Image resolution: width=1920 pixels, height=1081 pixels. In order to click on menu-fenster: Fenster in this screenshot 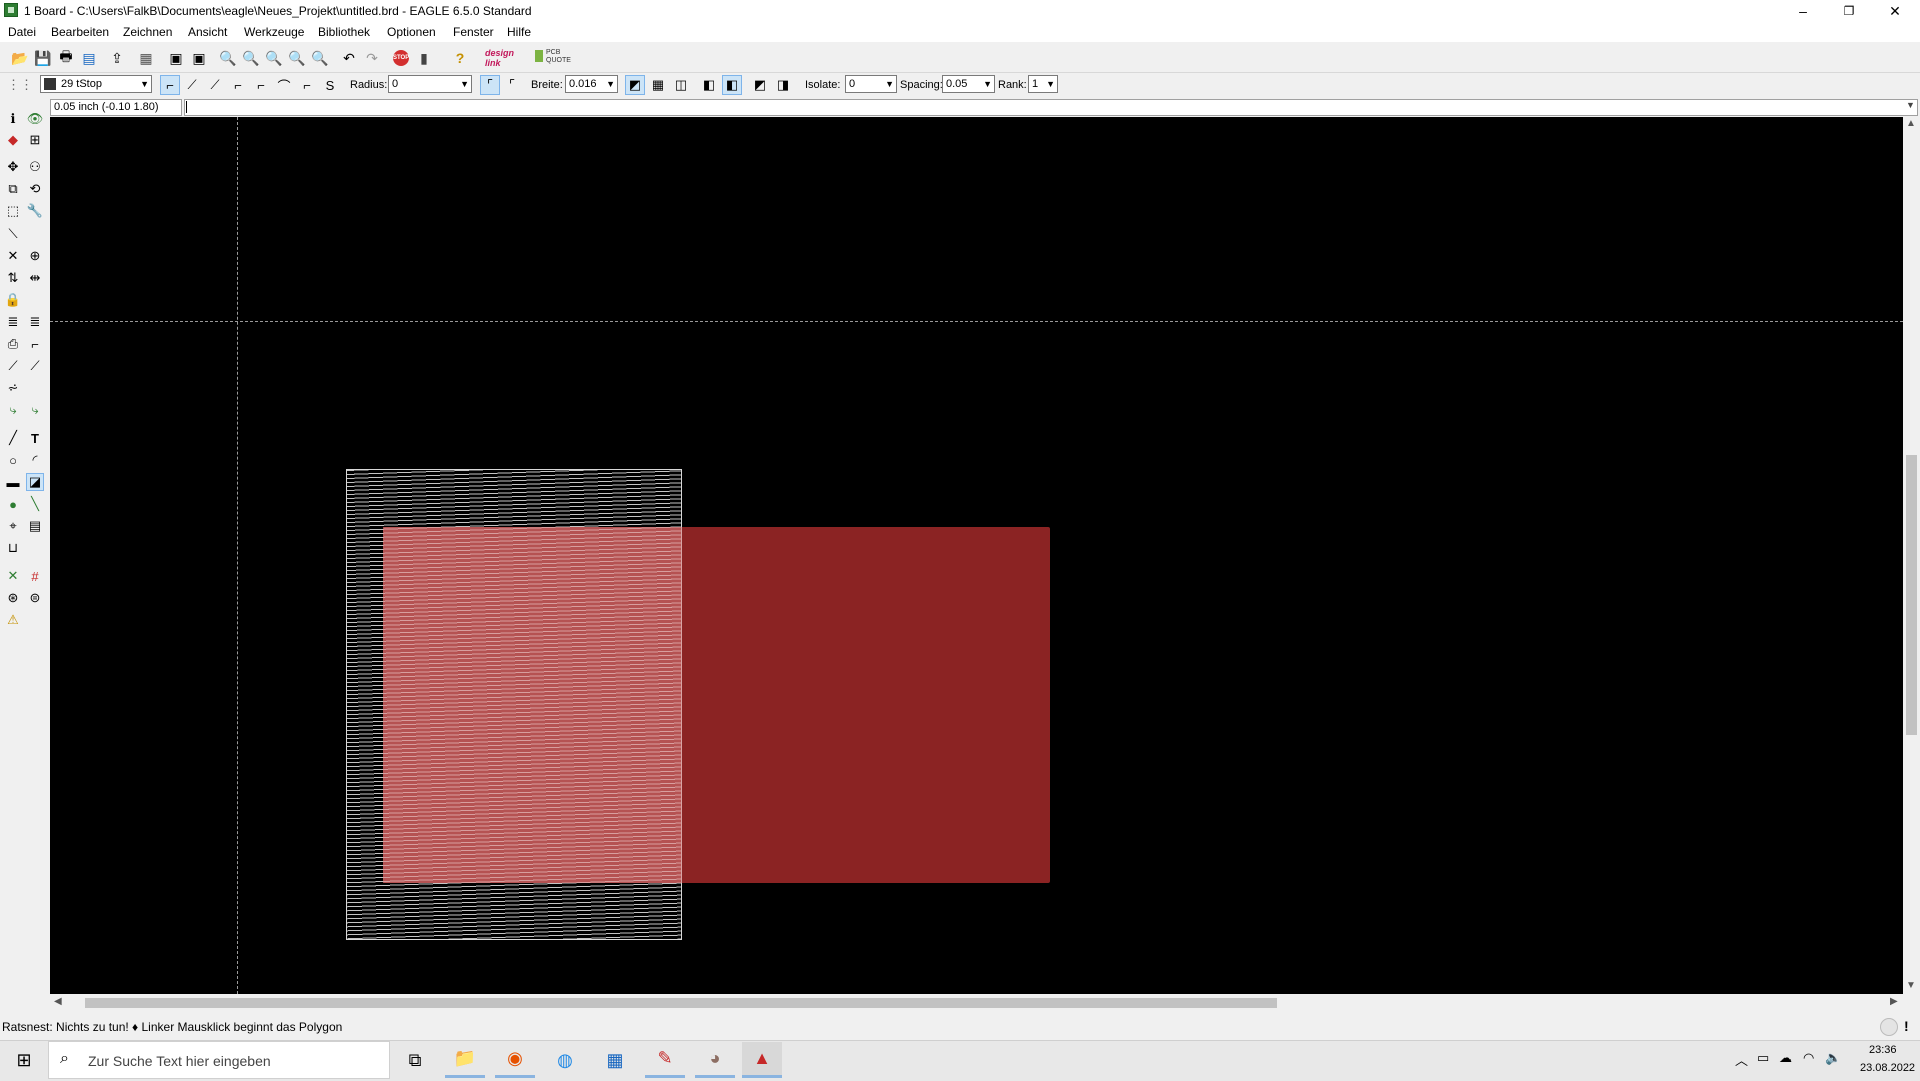, I will do `click(473, 32)`.